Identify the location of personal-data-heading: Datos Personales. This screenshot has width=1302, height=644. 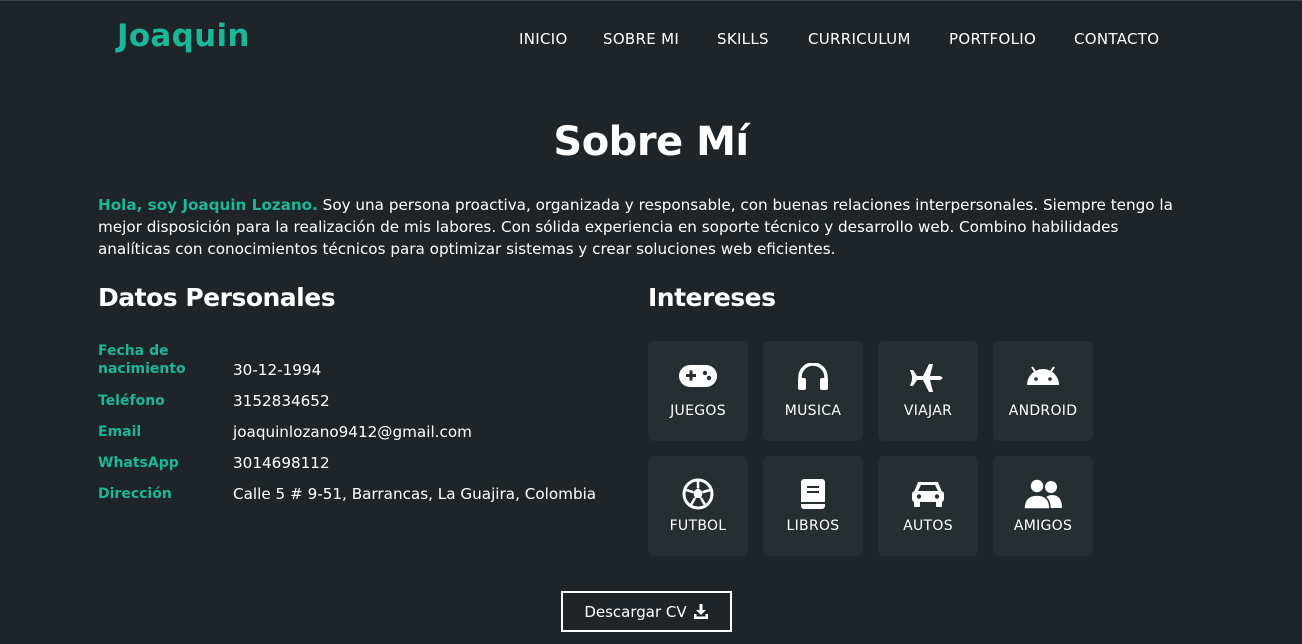
(217, 297).